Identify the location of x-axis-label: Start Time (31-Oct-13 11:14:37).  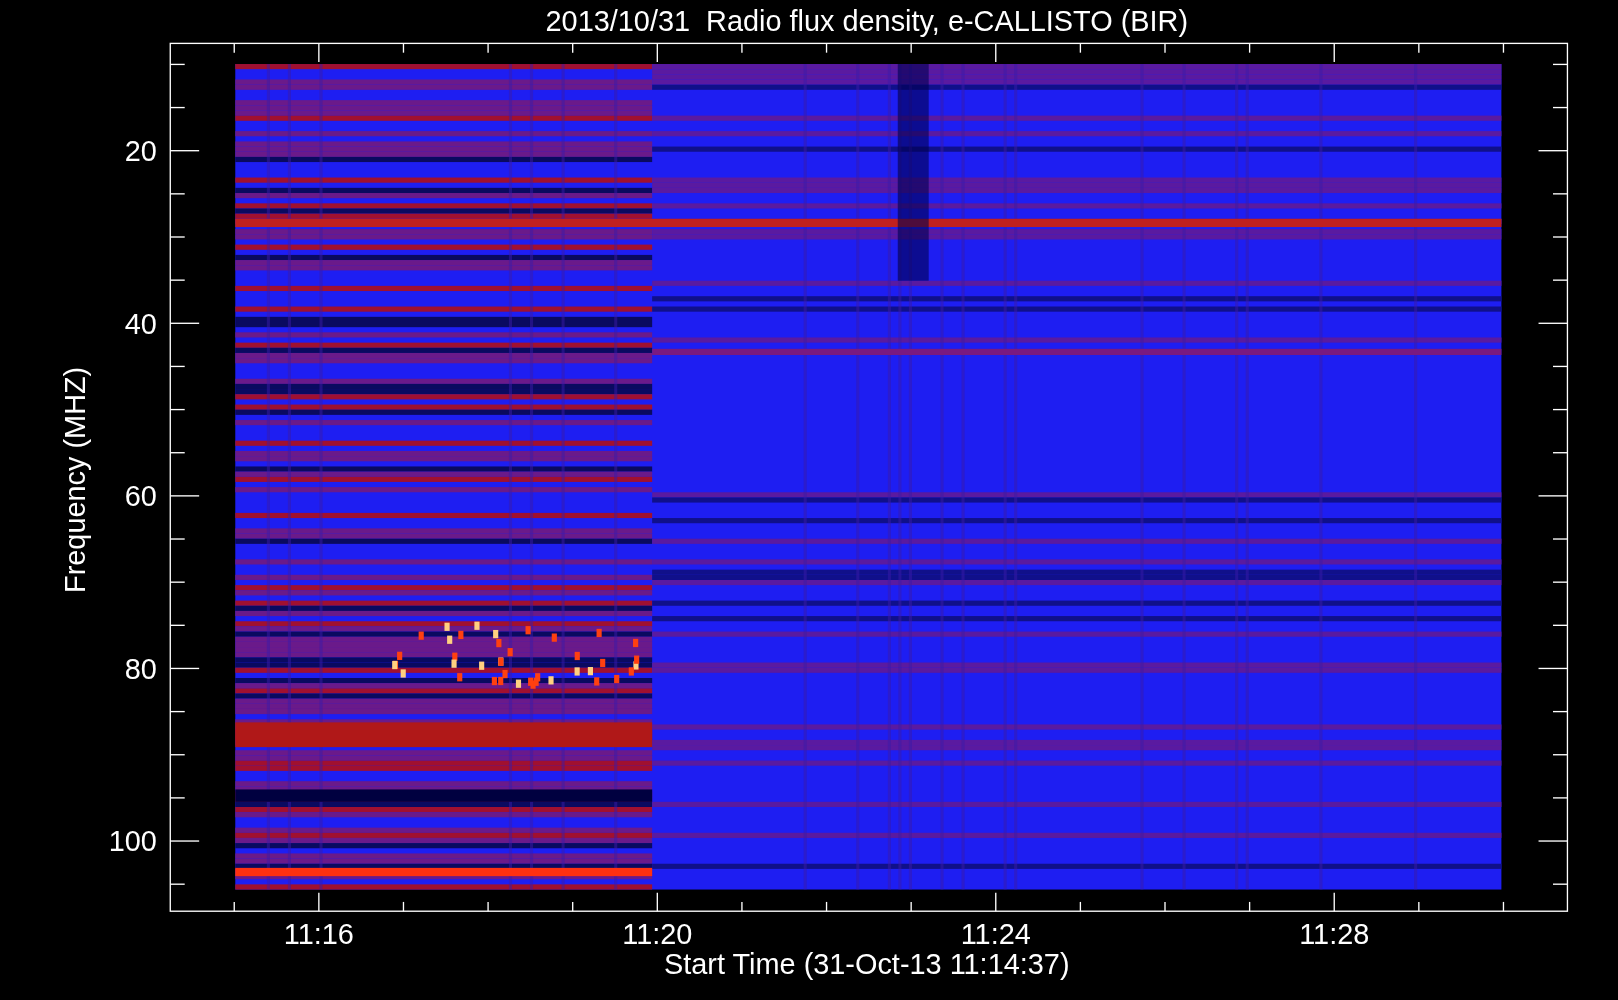
(867, 964).